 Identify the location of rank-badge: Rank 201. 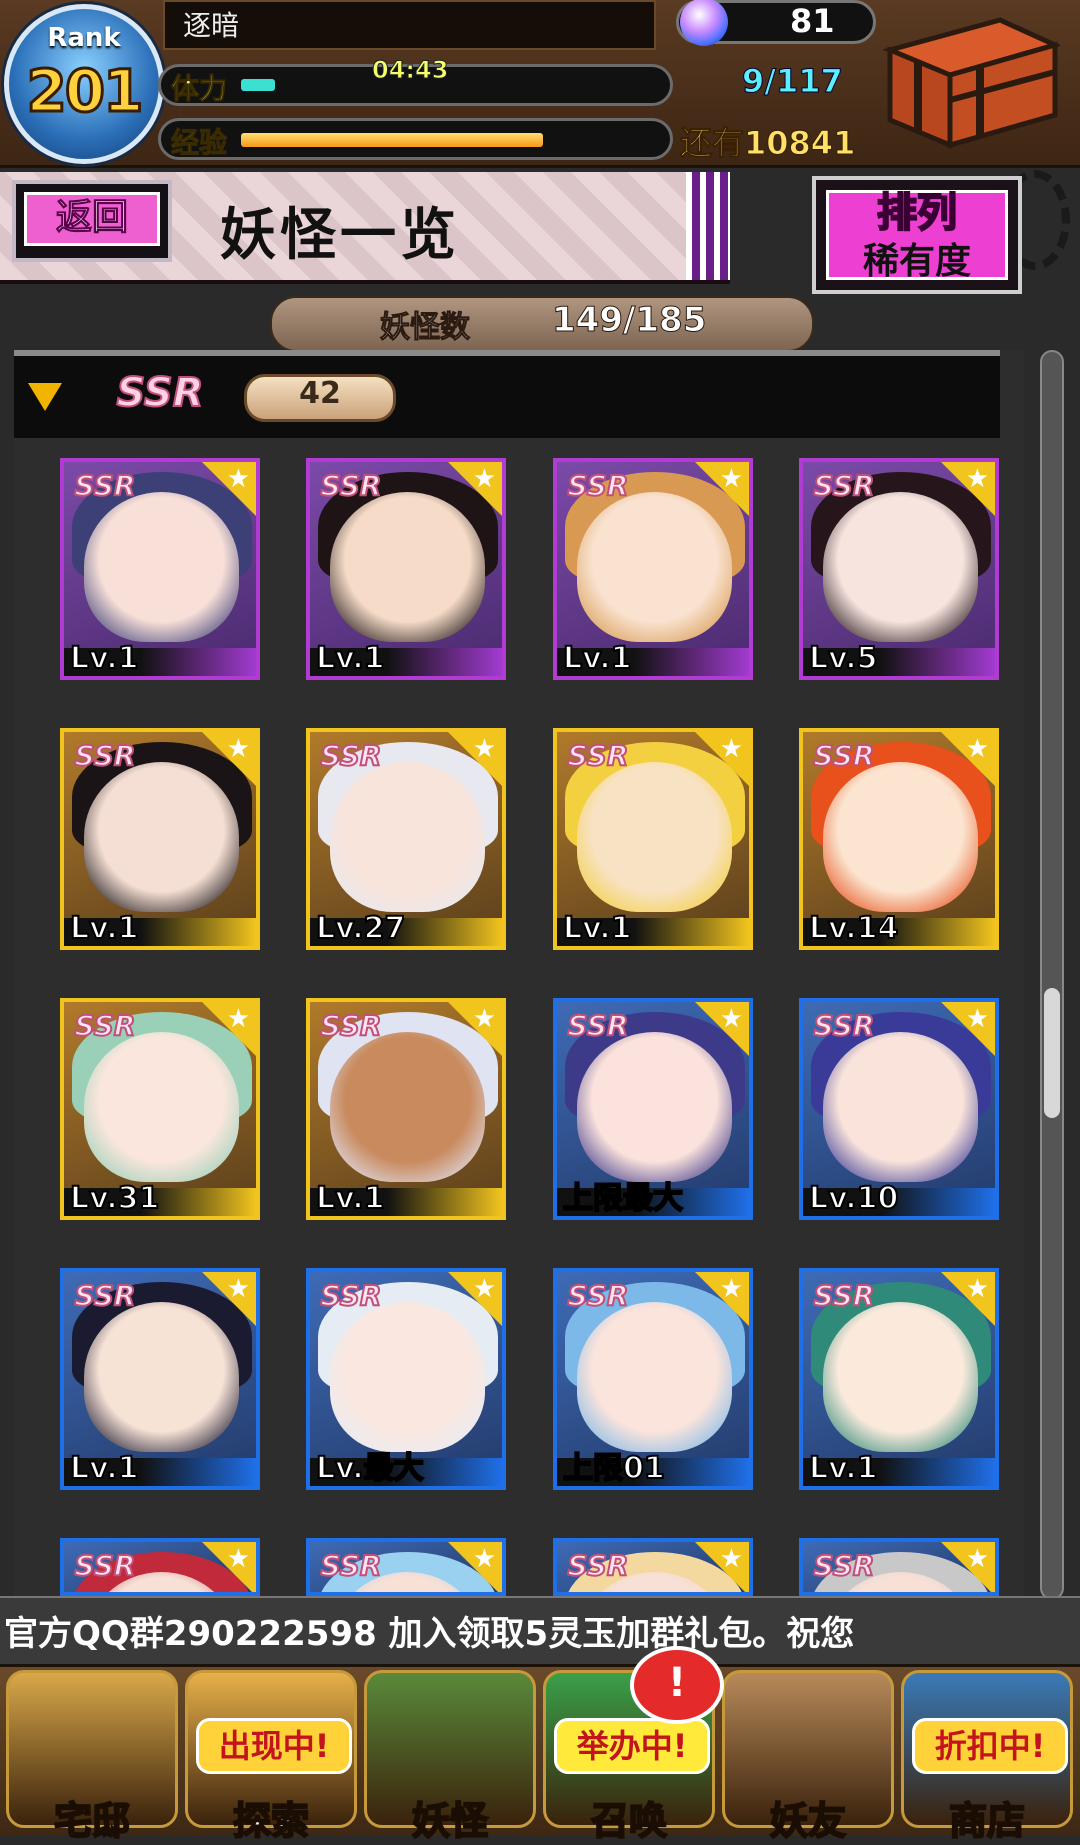
(84, 84).